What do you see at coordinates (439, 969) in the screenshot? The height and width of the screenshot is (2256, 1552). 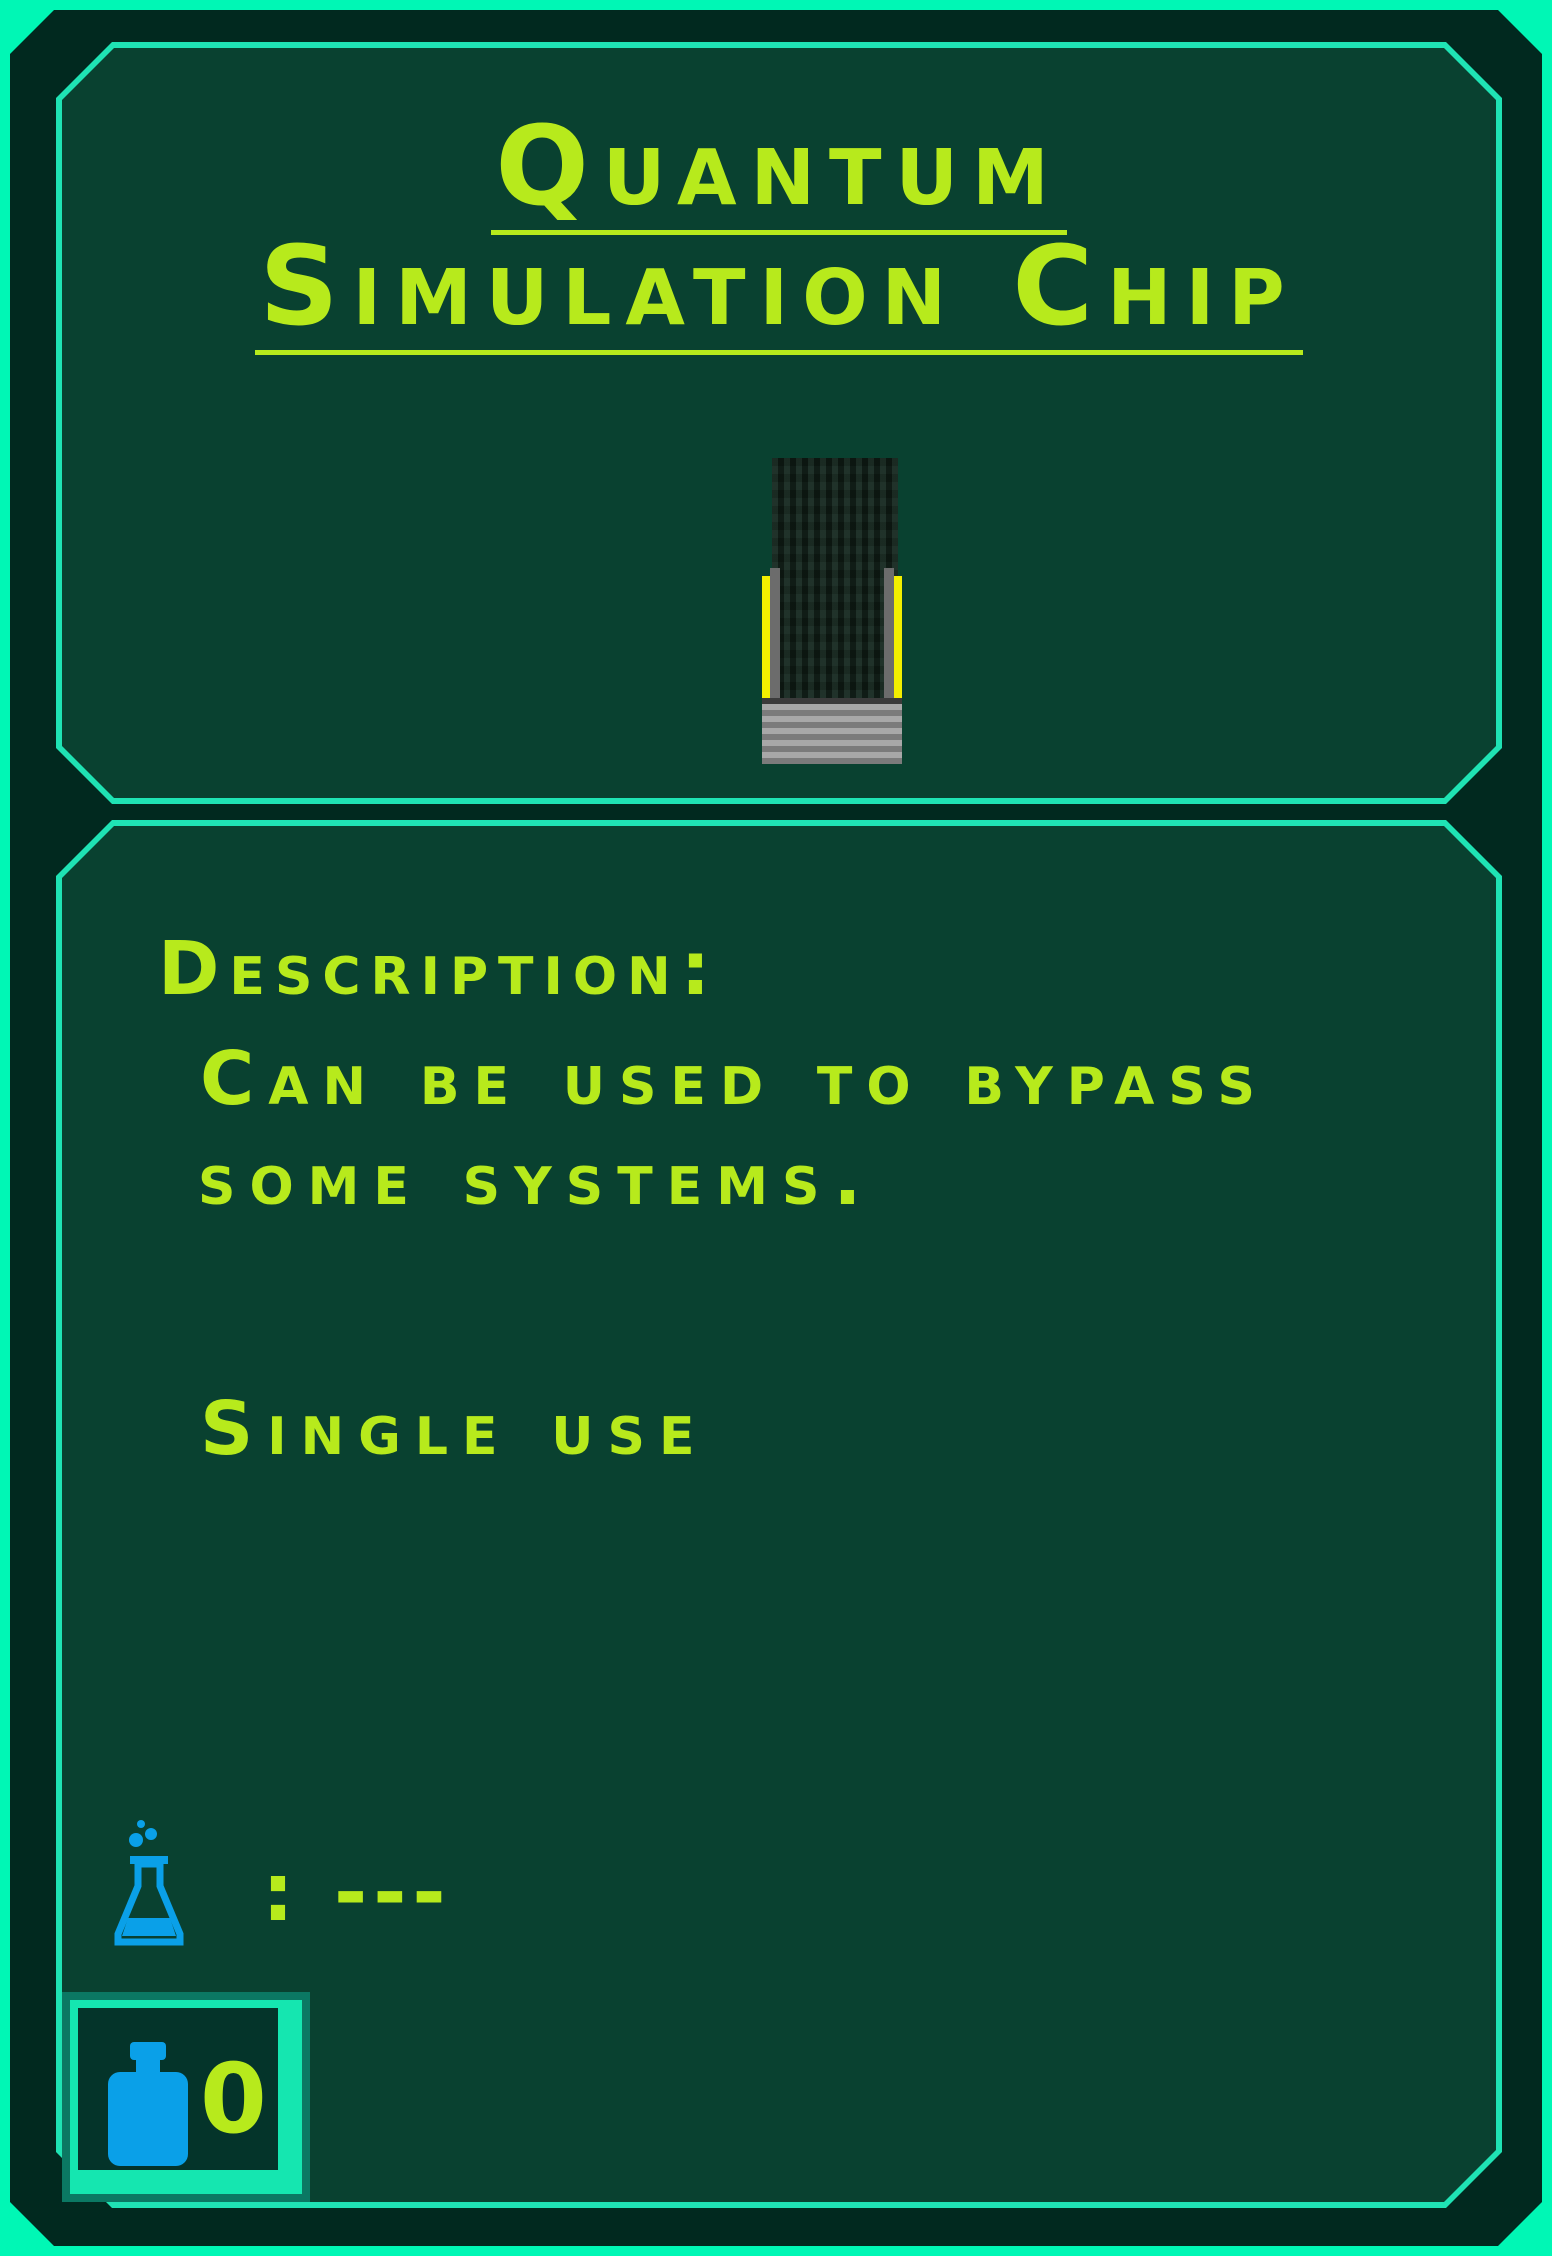 I see `description-heading: Description:` at bounding box center [439, 969].